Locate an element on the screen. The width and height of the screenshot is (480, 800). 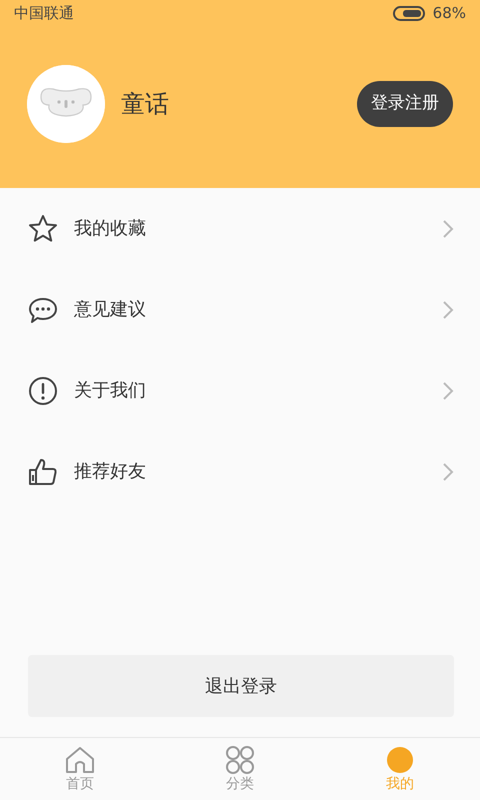
info-icon is located at coordinates (43, 391).